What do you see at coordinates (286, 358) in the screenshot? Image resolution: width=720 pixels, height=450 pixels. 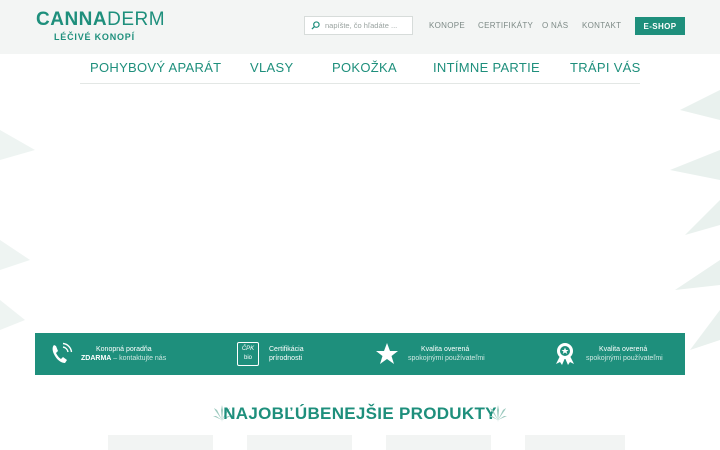 I see `feature-certification-subtitle: prírodnosti` at bounding box center [286, 358].